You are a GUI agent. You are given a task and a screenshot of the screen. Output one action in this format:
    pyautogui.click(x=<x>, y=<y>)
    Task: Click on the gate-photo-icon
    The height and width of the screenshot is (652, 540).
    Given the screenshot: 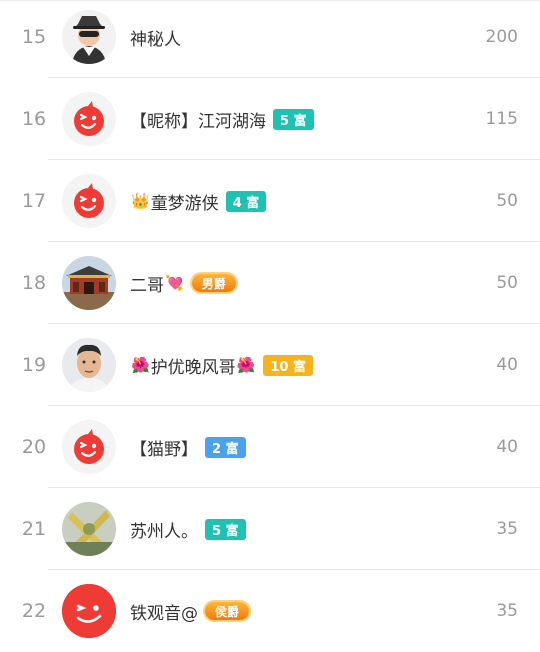 What is the action you would take?
    pyautogui.click(x=89, y=283)
    